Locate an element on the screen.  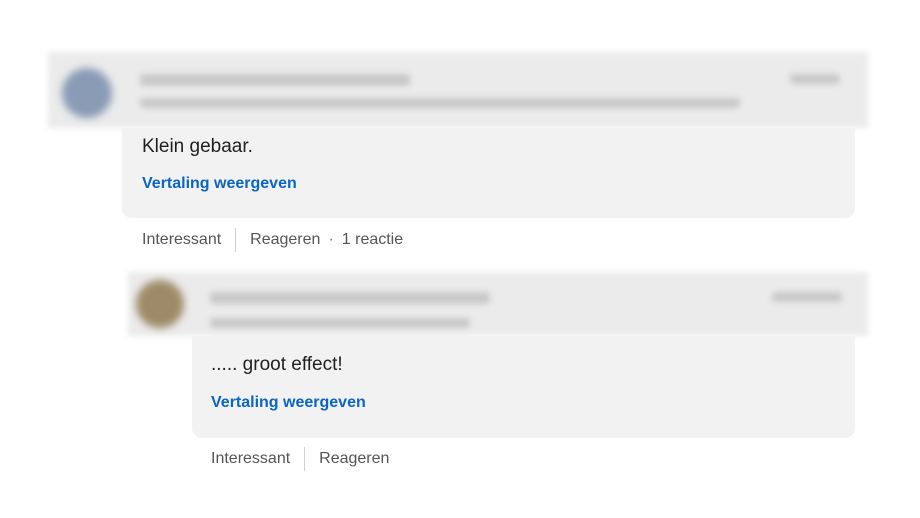
reply-count-link: 1 reactie is located at coordinates (372, 240).